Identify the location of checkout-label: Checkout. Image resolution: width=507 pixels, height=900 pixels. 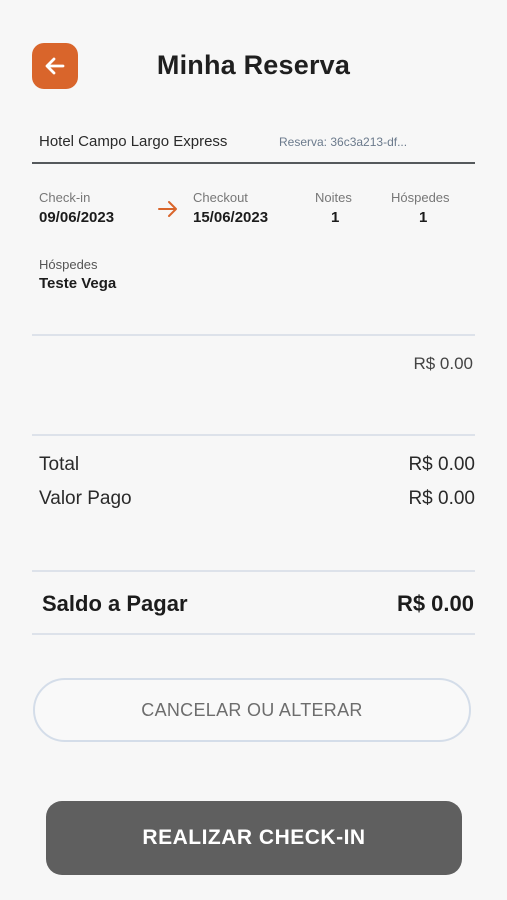
(220, 197).